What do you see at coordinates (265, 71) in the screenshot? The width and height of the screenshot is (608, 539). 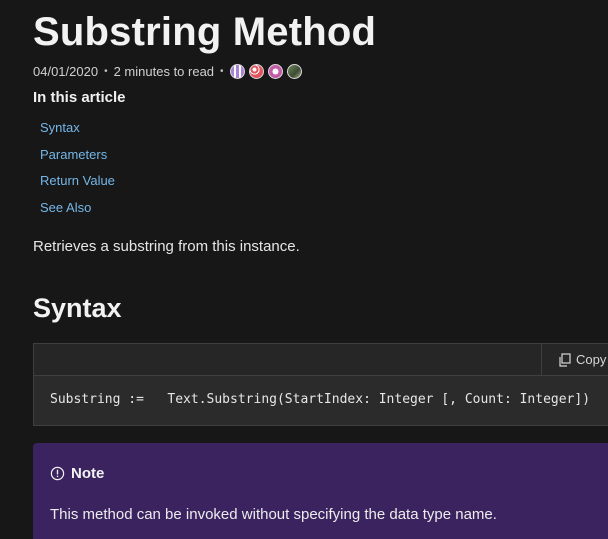 I see `contributors-list` at bounding box center [265, 71].